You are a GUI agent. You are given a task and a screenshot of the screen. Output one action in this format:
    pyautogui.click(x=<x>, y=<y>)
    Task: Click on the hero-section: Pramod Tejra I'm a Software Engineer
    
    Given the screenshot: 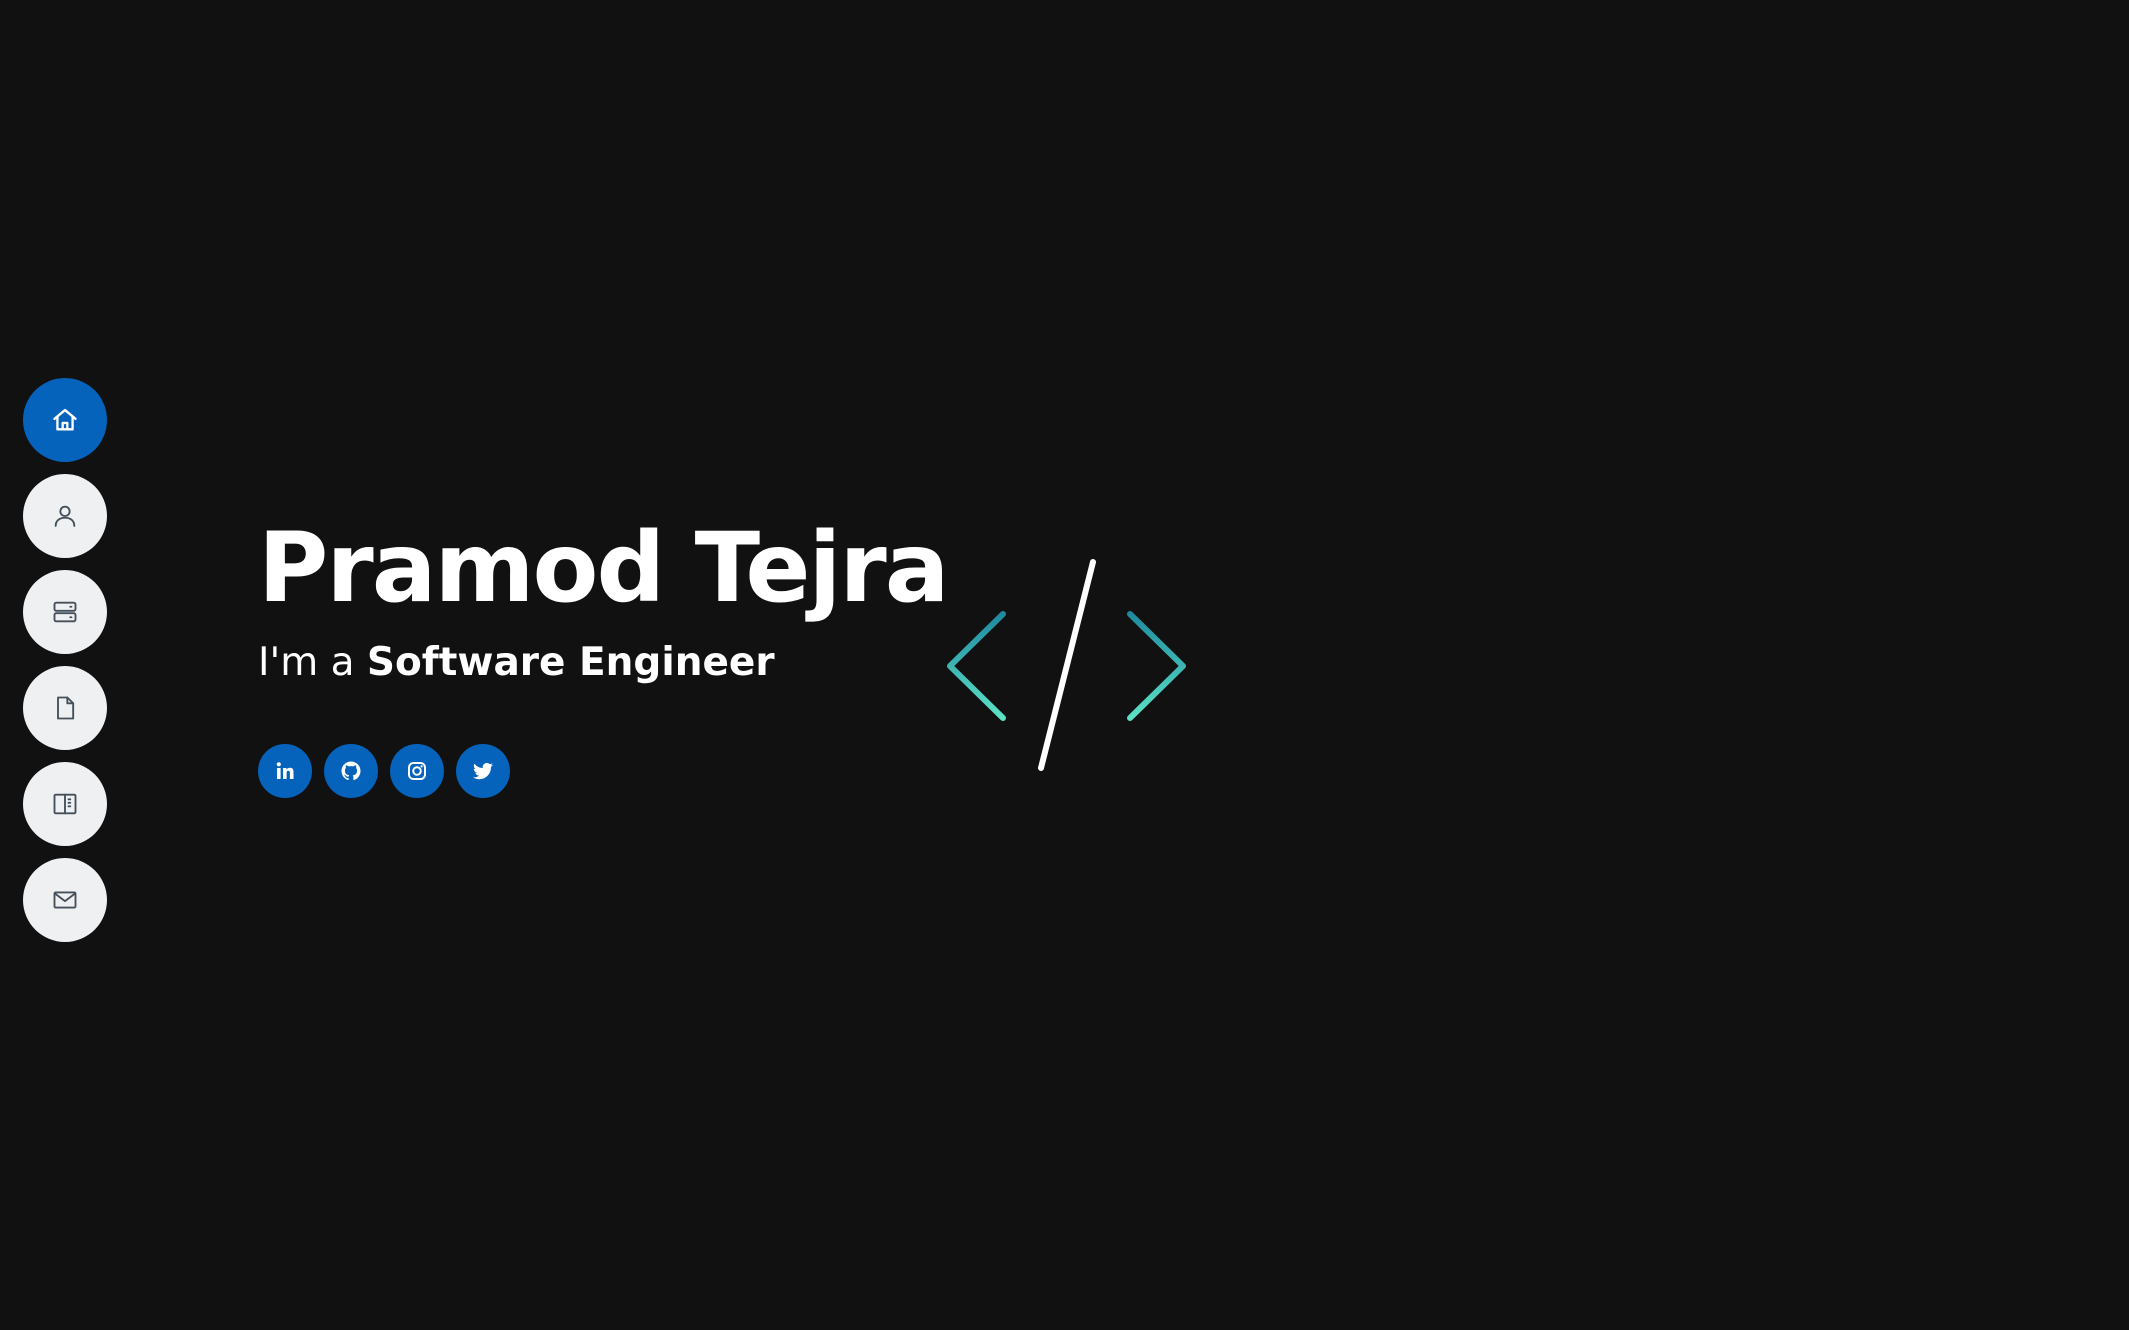 What is the action you would take?
    pyautogui.click(x=603, y=599)
    